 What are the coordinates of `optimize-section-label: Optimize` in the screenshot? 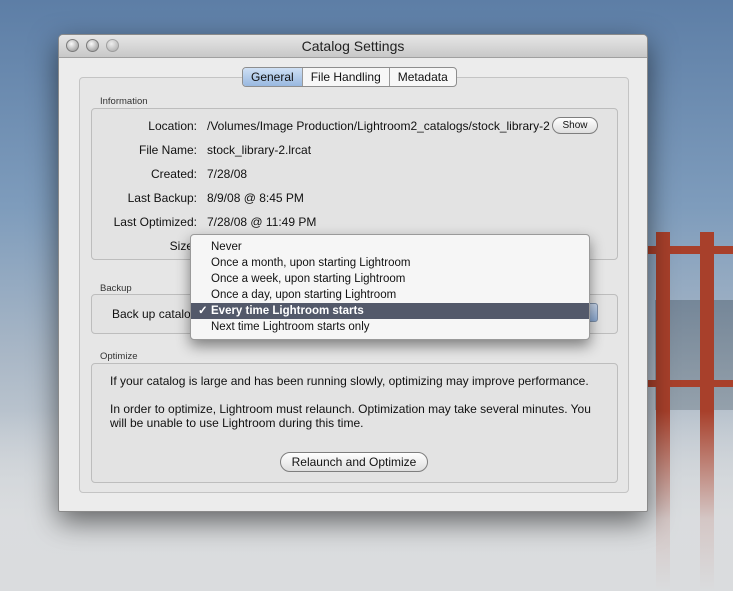 It's located at (119, 356).